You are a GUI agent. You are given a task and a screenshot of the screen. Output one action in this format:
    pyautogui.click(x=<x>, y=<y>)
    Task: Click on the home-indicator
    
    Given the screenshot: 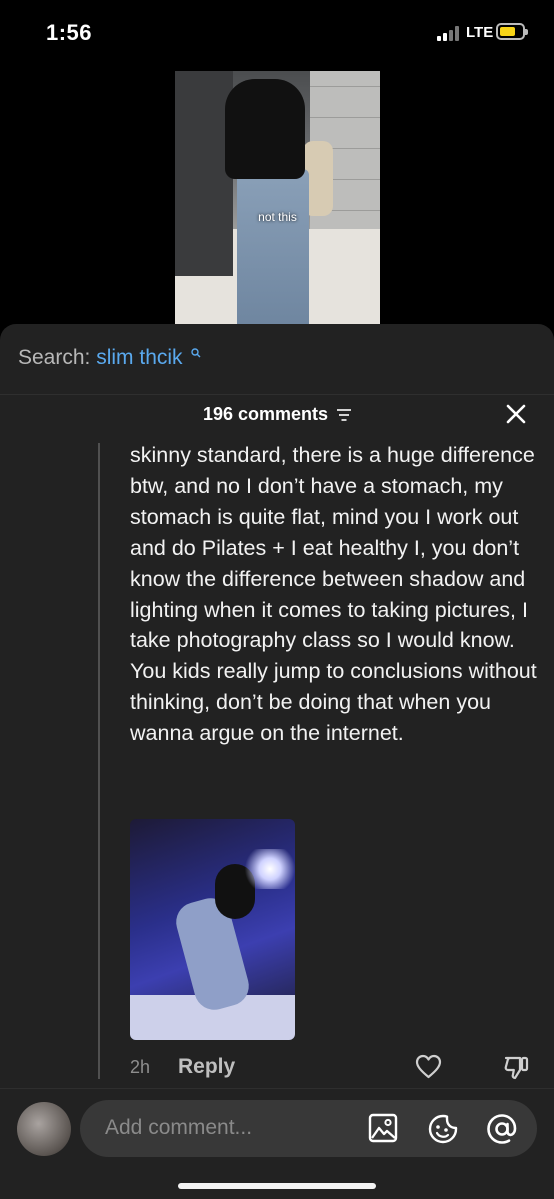 What is the action you would take?
    pyautogui.click(x=277, y=1186)
    